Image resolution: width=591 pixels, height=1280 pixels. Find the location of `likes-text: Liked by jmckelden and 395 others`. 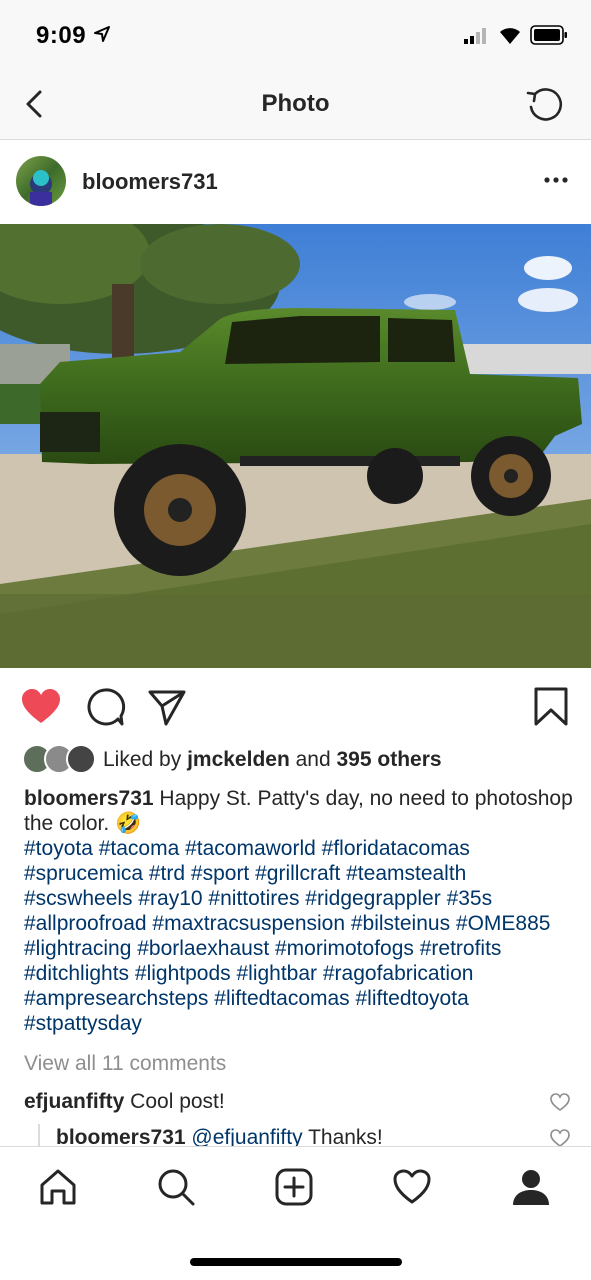

likes-text: Liked by jmckelden and 395 others is located at coordinates (272, 760).